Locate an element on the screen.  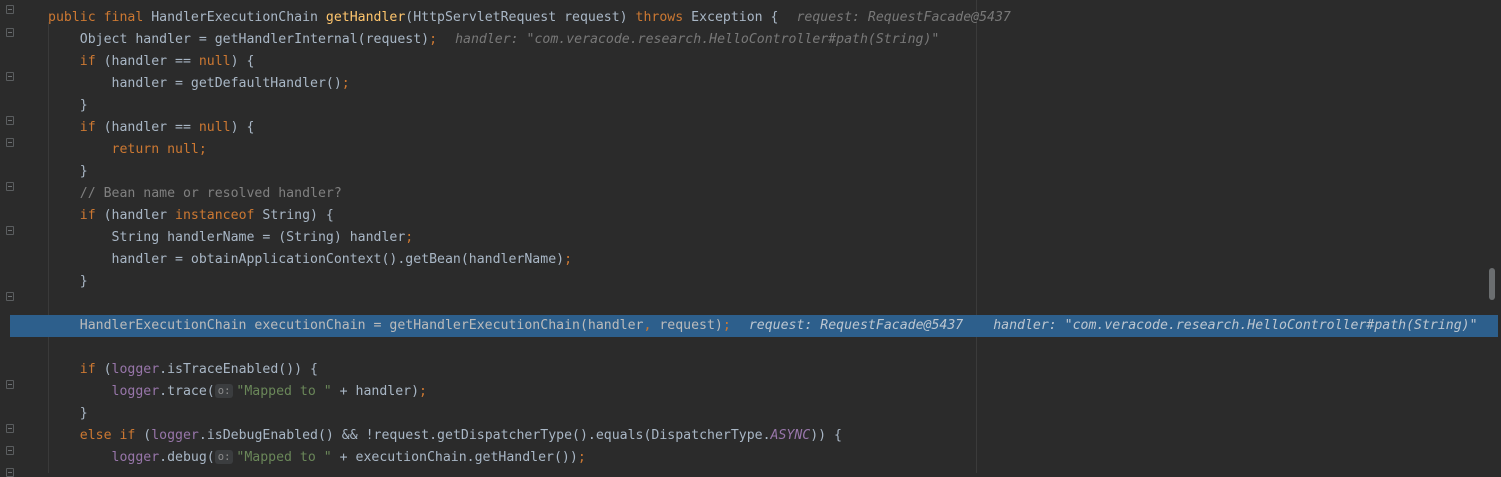
code-token: return null; is located at coordinates (127, 149).